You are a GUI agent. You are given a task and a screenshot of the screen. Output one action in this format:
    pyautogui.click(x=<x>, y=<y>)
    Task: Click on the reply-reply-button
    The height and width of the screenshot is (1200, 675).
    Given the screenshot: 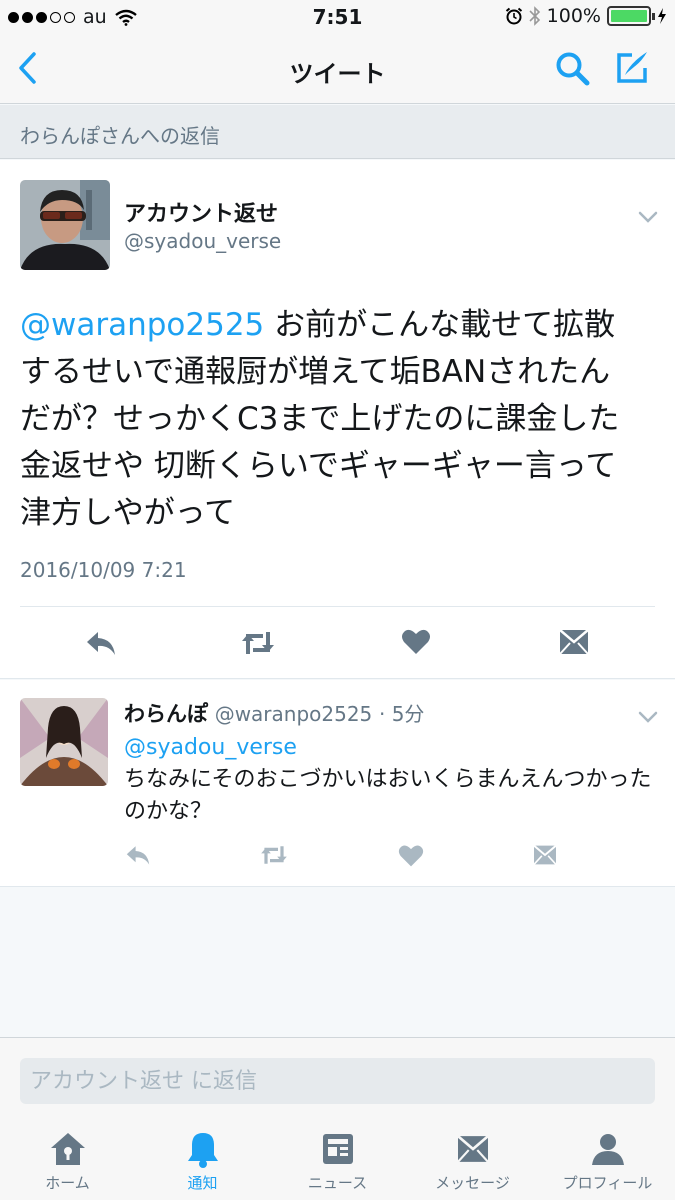 What is the action you would take?
    pyautogui.click(x=138, y=857)
    